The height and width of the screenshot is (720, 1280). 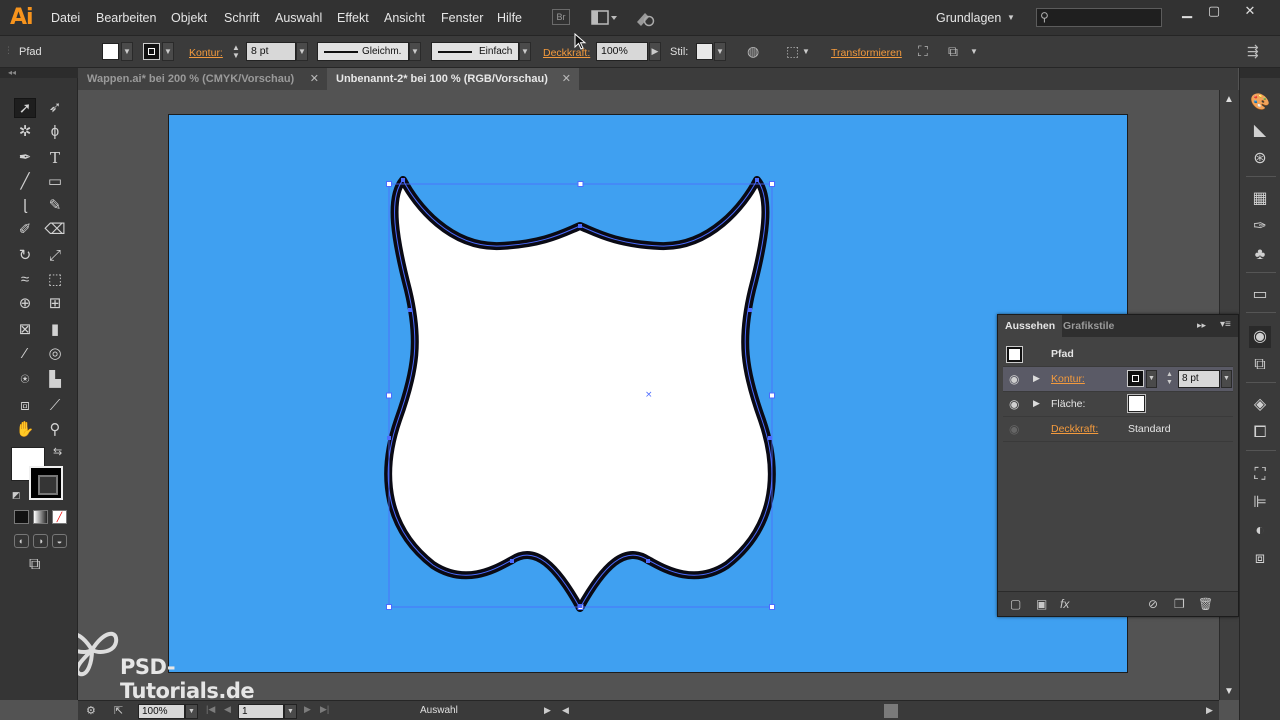 I want to click on opacity-slider-toggle: ▶, so click(x=655, y=51).